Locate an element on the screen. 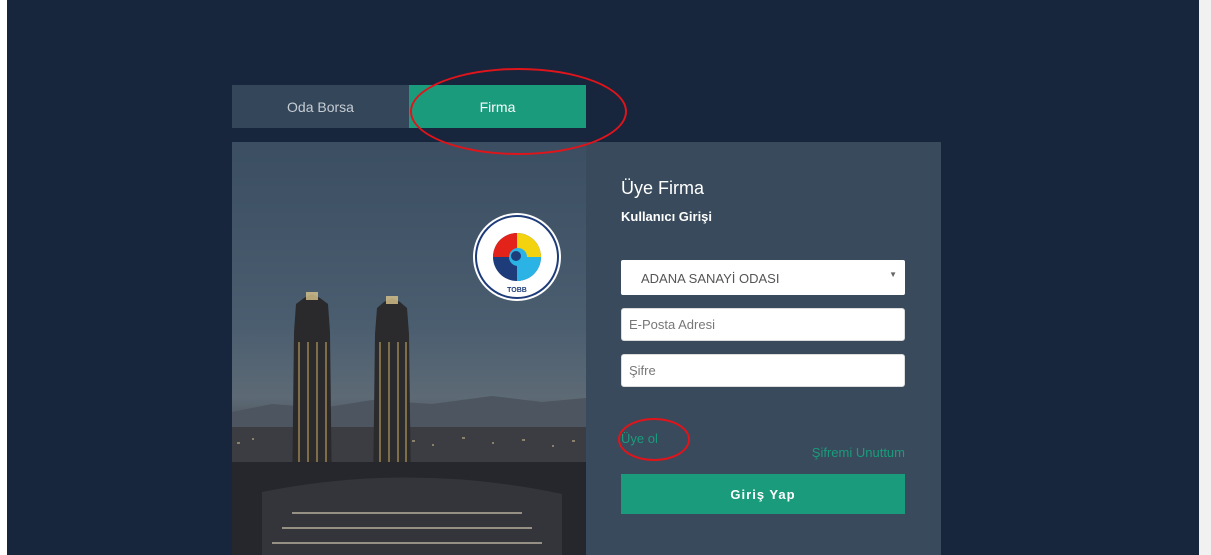 This screenshot has height=555, width=1211. forgot-password-link: Şifremi Unuttum is located at coordinates (858, 452).